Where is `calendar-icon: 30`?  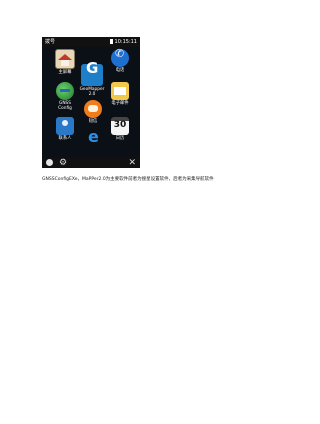 calendar-icon: 30 is located at coordinates (120, 126).